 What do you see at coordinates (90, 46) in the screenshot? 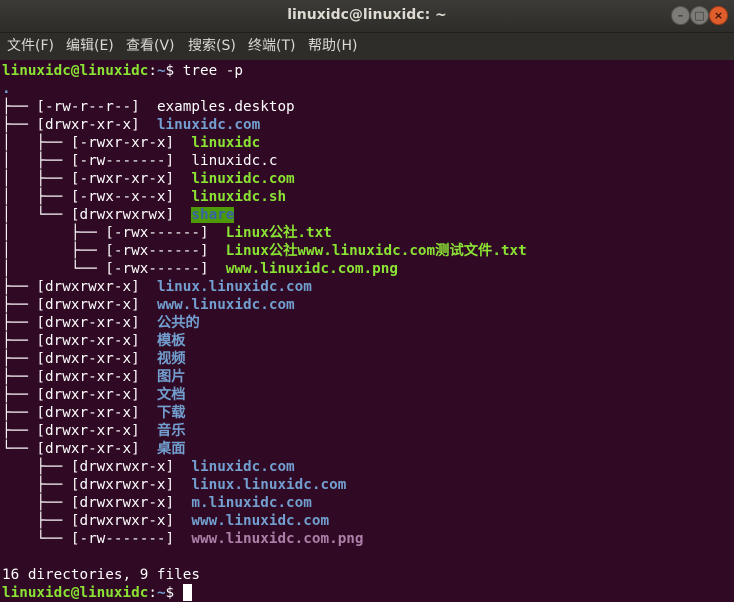
I see `menu-edit: 编辑(E)` at bounding box center [90, 46].